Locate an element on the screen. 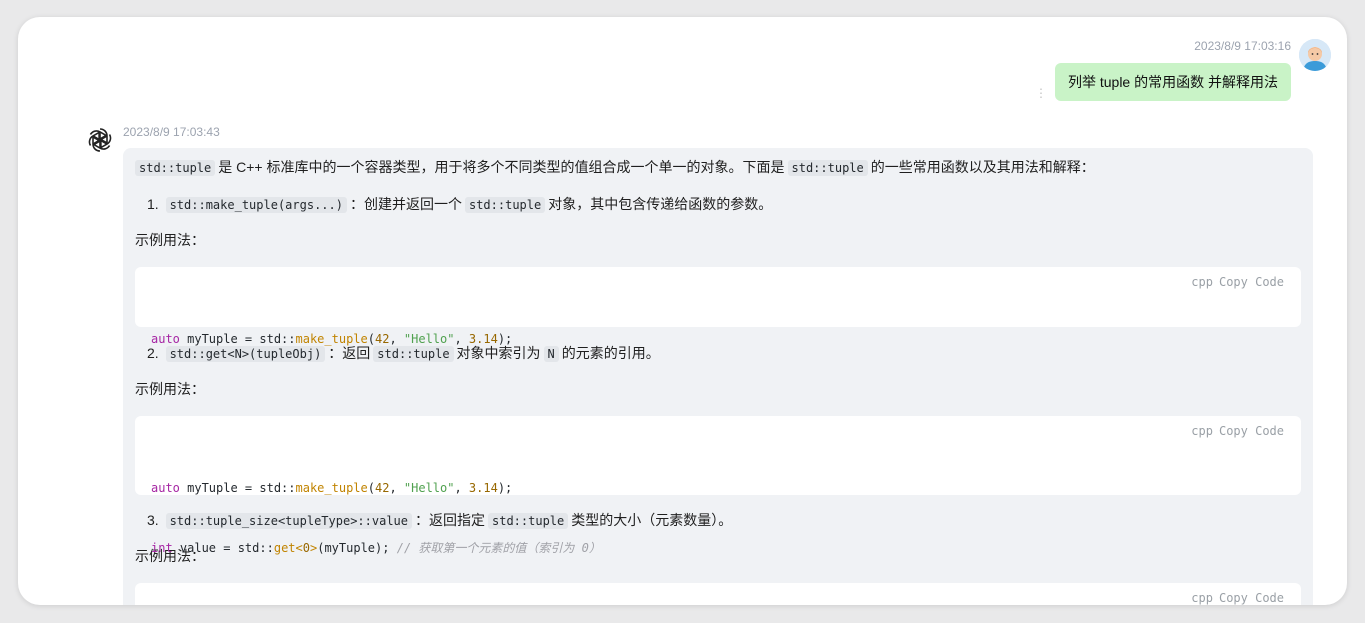 The height and width of the screenshot is (623, 1365). message-more-icon: ⋮ is located at coordinates (1041, 93).